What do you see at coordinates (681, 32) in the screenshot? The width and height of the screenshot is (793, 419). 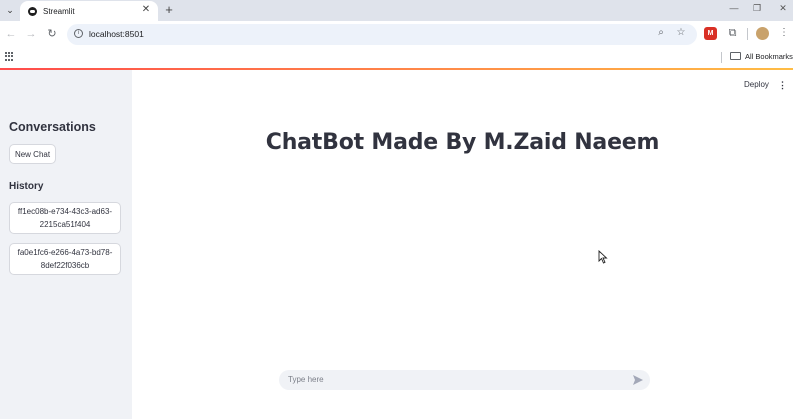 I see `star-icon: ☆` at bounding box center [681, 32].